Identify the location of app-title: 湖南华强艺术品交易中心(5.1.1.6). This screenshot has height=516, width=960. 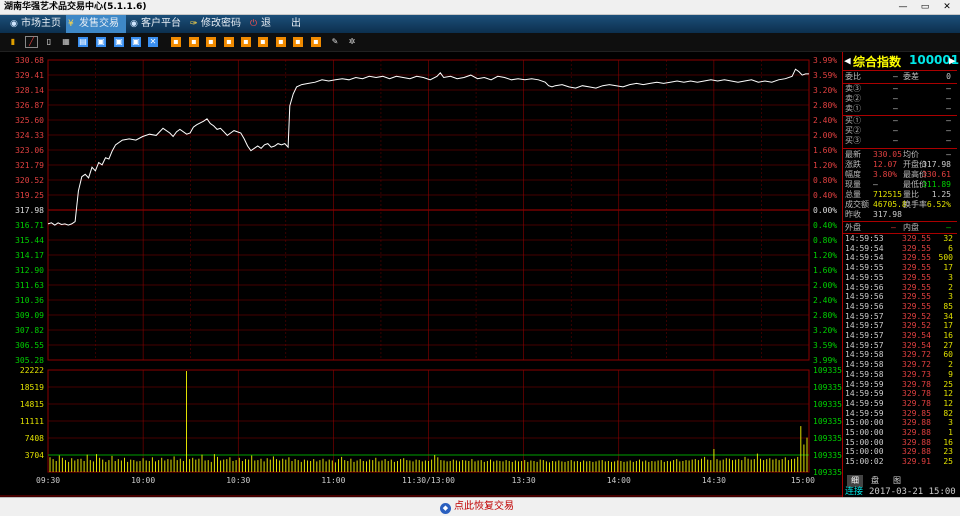
(75, 7).